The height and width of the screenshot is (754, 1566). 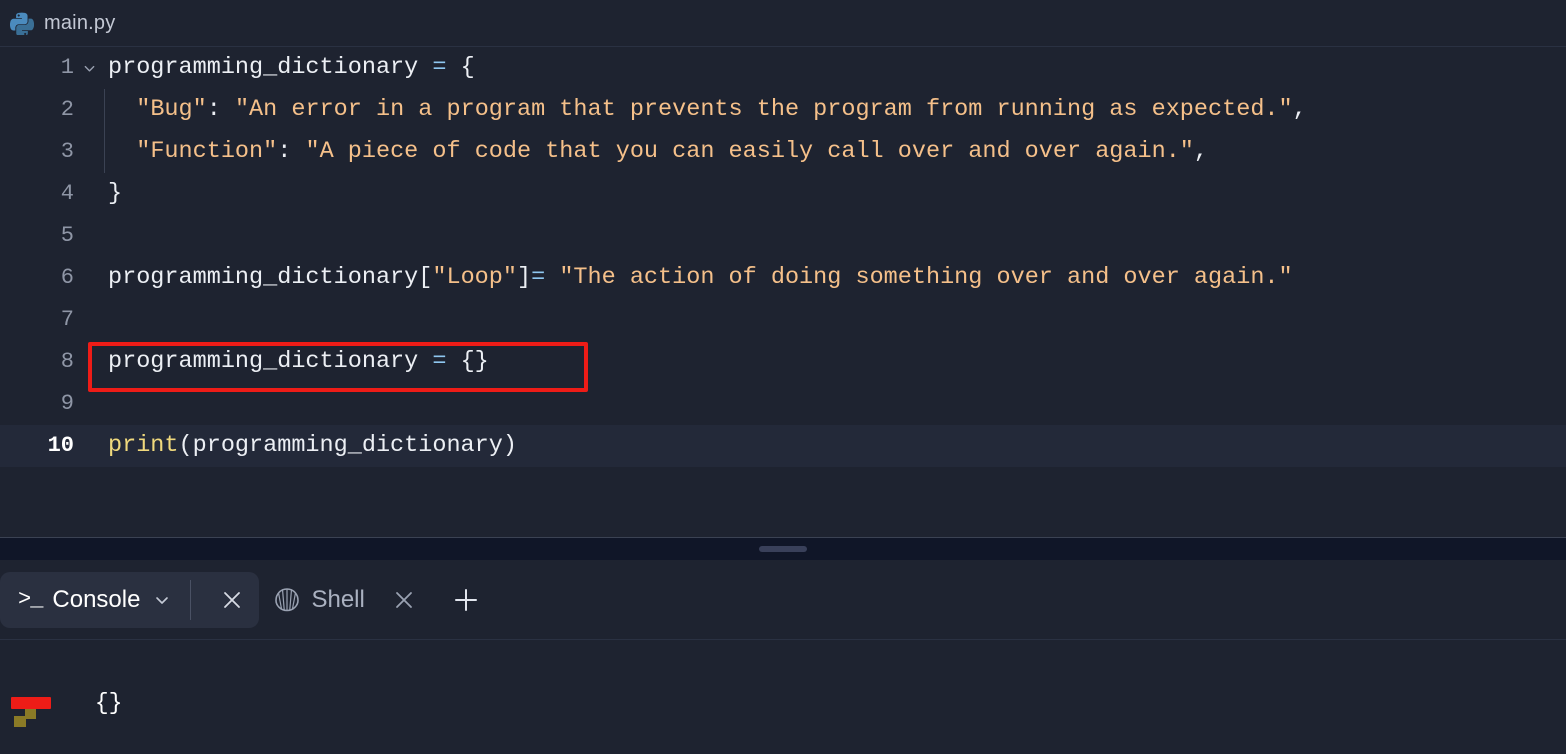 What do you see at coordinates (524, 277) in the screenshot?
I see `code-token: ]` at bounding box center [524, 277].